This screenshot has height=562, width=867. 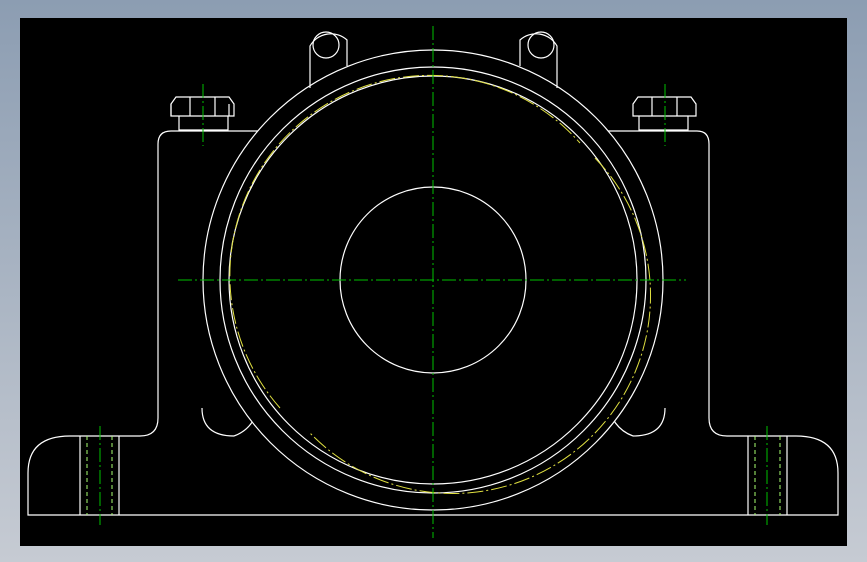 I want to click on right-lug-hole, so click(x=541, y=45).